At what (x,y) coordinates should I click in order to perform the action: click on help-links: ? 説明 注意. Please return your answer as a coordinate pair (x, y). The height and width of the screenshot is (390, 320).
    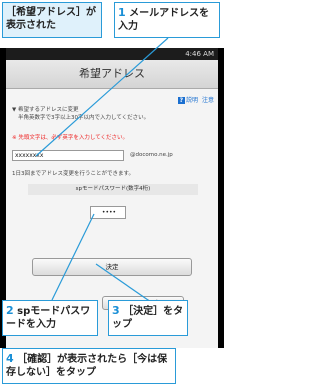
    Looking at the image, I should click on (195, 99).